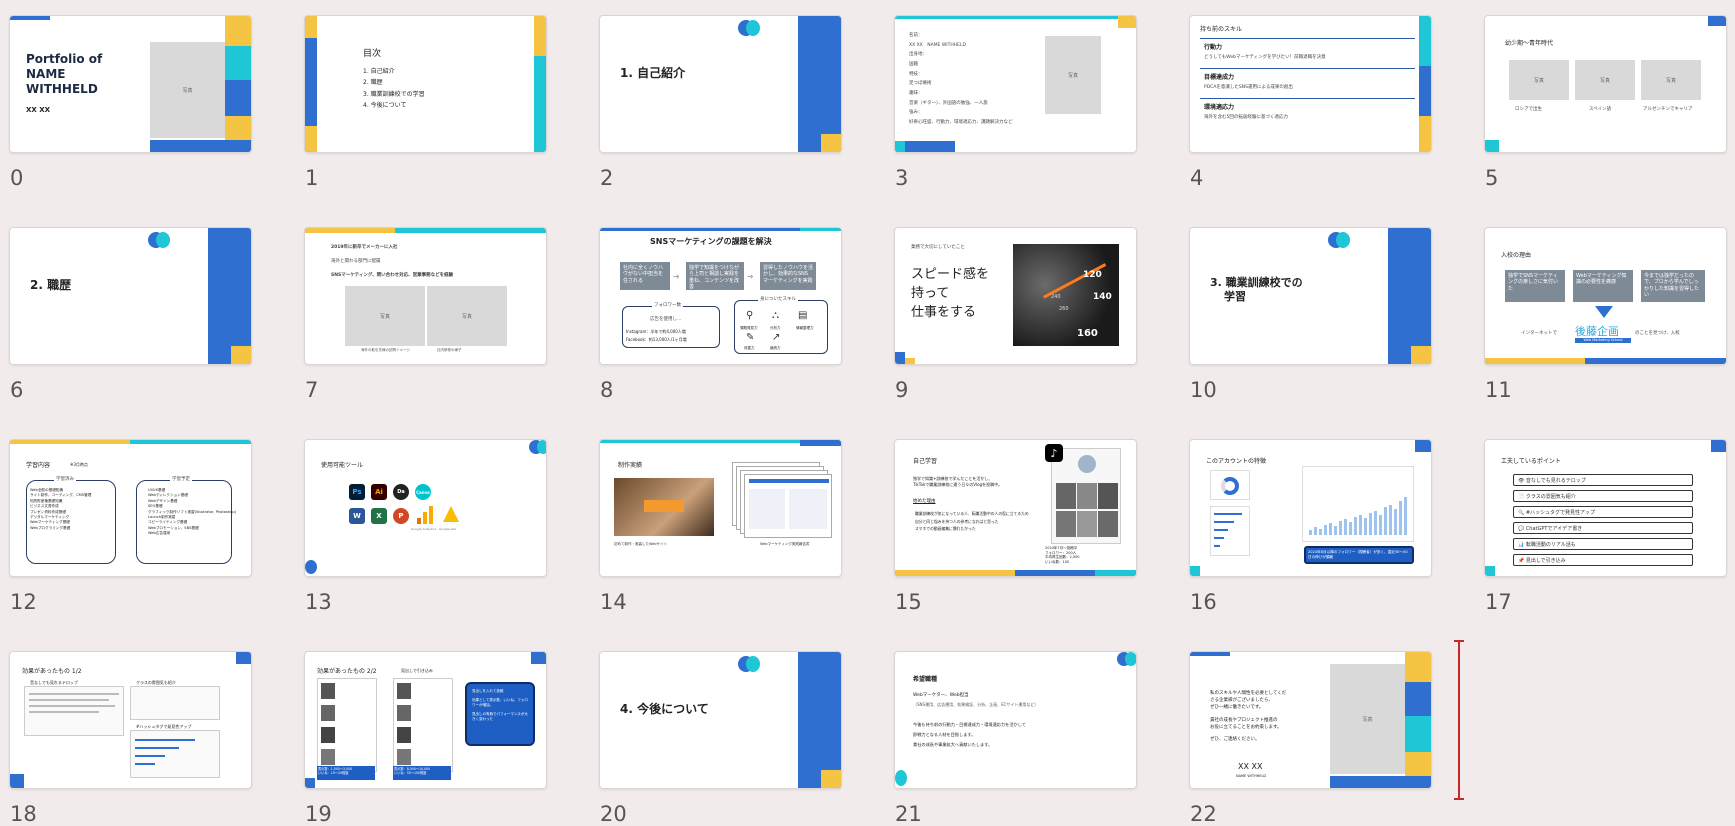 This screenshot has height=826, width=1735. What do you see at coordinates (788, 506) in the screenshot?
I see `report-pages` at bounding box center [788, 506].